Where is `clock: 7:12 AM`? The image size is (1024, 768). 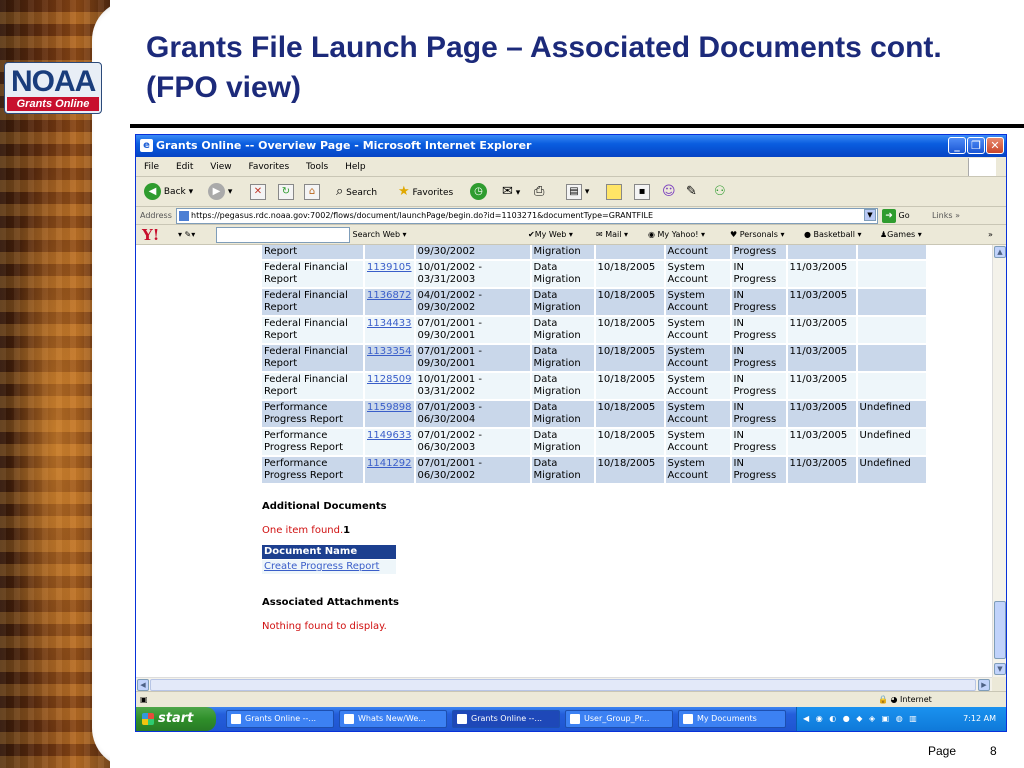
clock: 7:12 AM is located at coordinates (979, 719).